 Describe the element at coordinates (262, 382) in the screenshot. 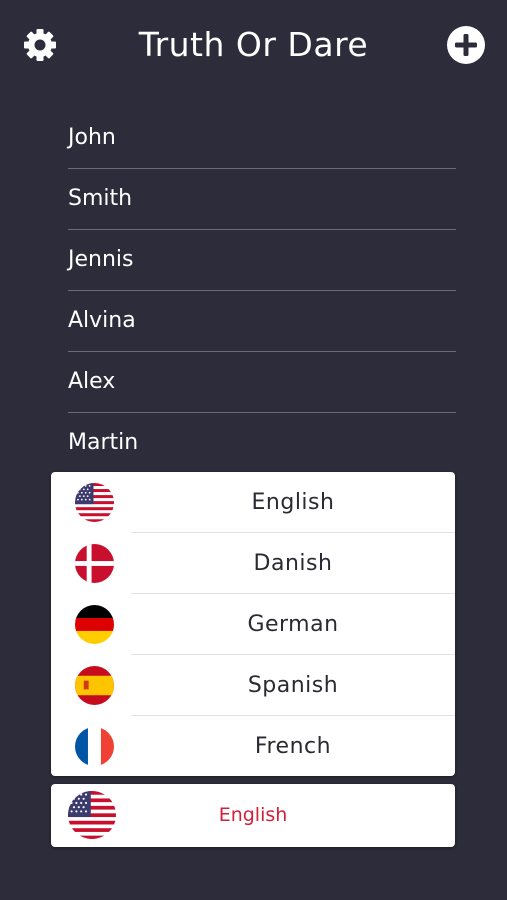

I see `list-item: Alex` at that location.